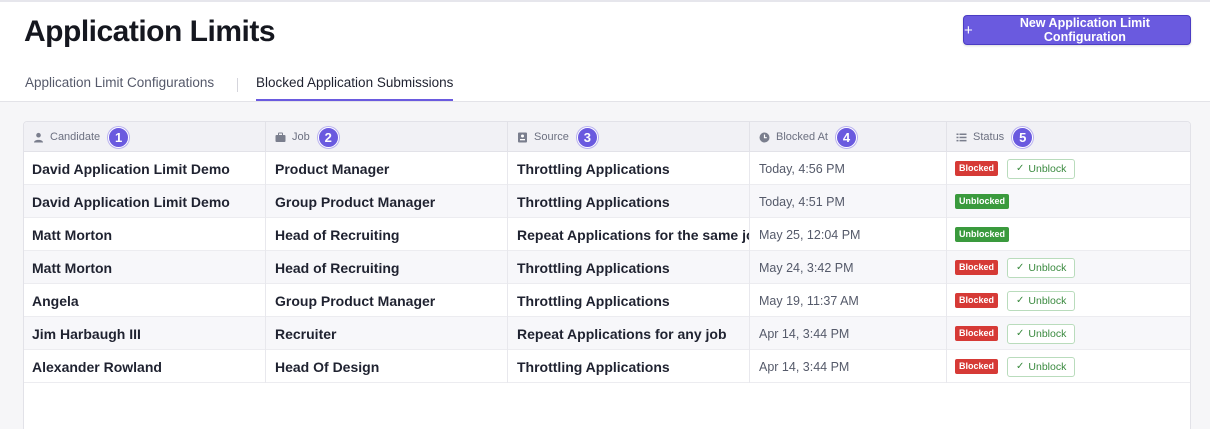 The height and width of the screenshot is (429, 1210). What do you see at coordinates (145, 366) in the screenshot?
I see `candidate-cell: Alexander Rowland` at bounding box center [145, 366].